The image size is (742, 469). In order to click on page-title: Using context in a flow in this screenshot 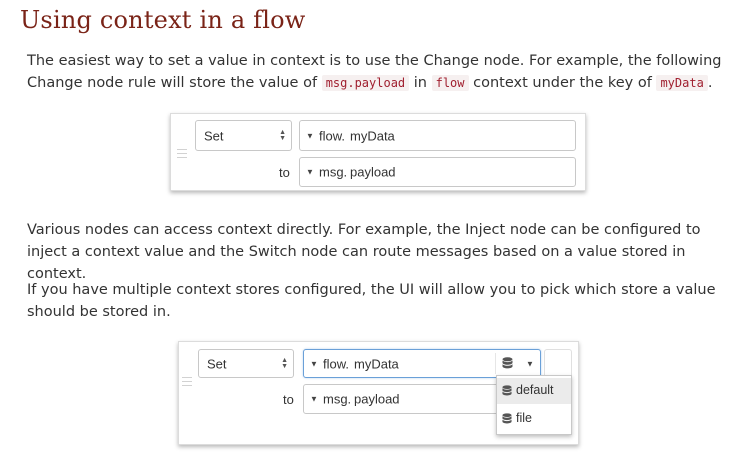, I will do `click(163, 20)`.